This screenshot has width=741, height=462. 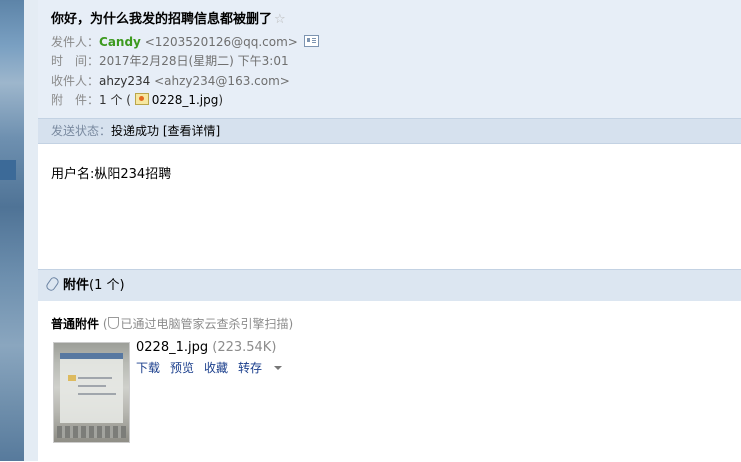 I want to click on sender-name: Candy, so click(x=120, y=42).